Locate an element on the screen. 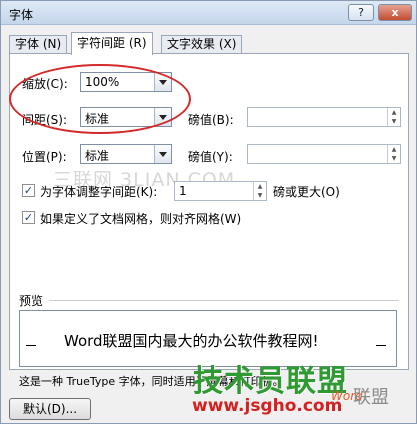 The height and width of the screenshot is (424, 417). kerning-checkbox: ✓ is located at coordinates (28, 190).